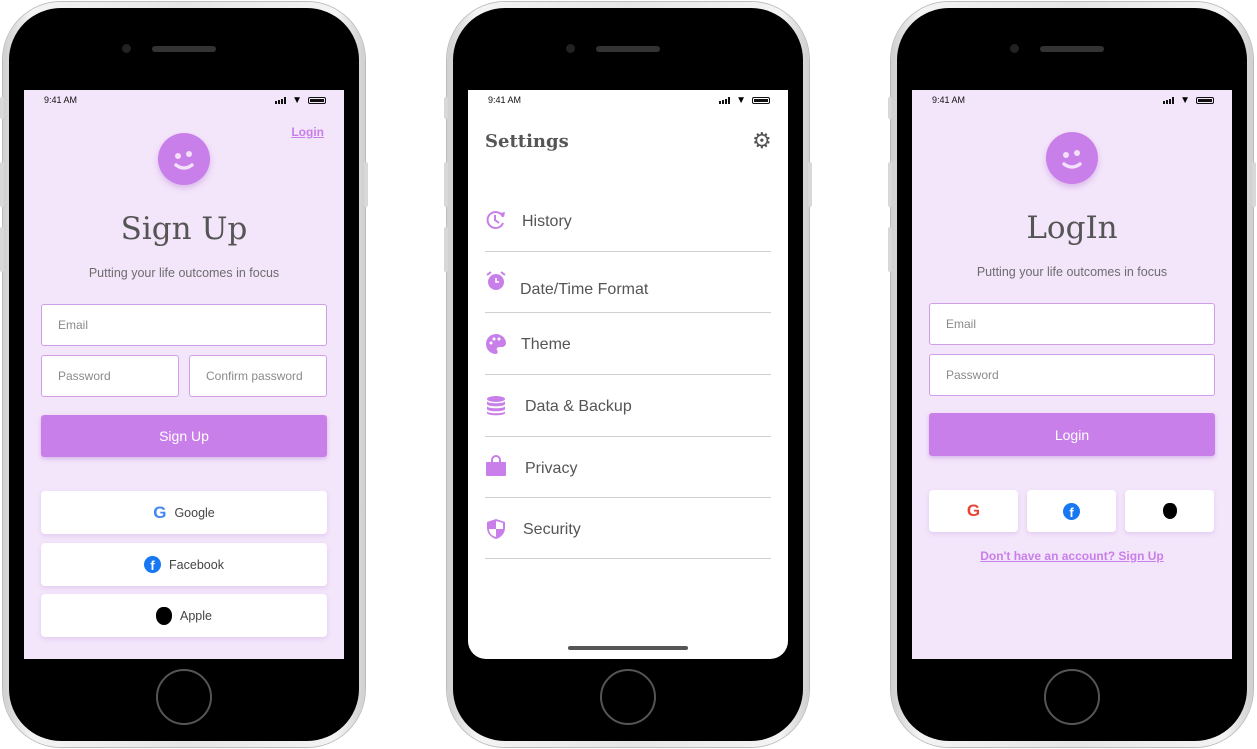  What do you see at coordinates (194, 512) in the screenshot?
I see `google-label: Google` at bounding box center [194, 512].